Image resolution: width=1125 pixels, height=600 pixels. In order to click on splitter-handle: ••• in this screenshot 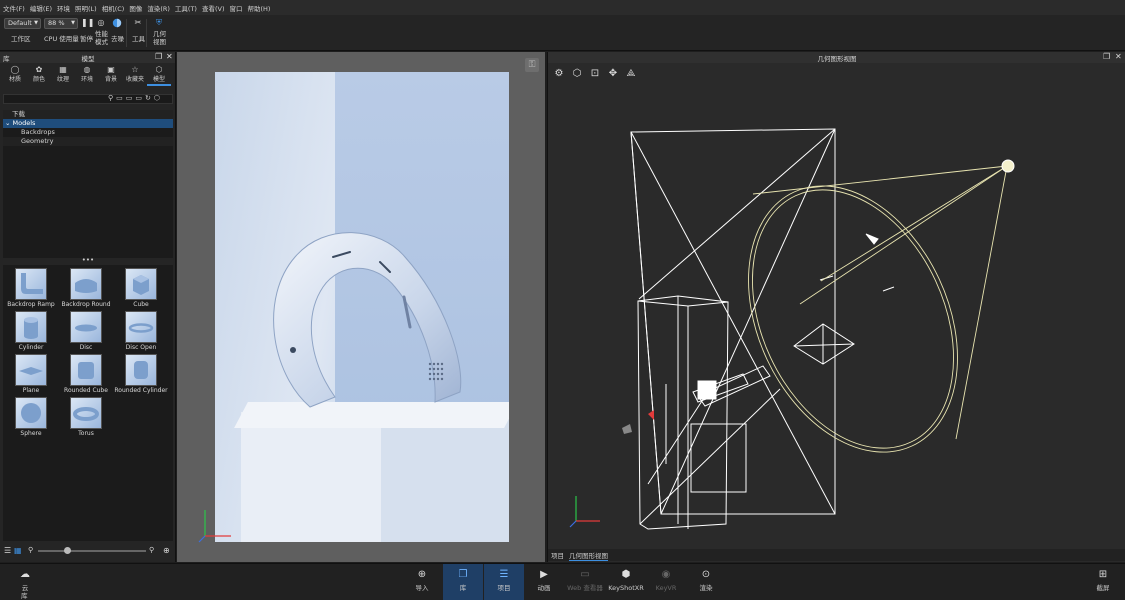, I will do `click(88, 260)`.